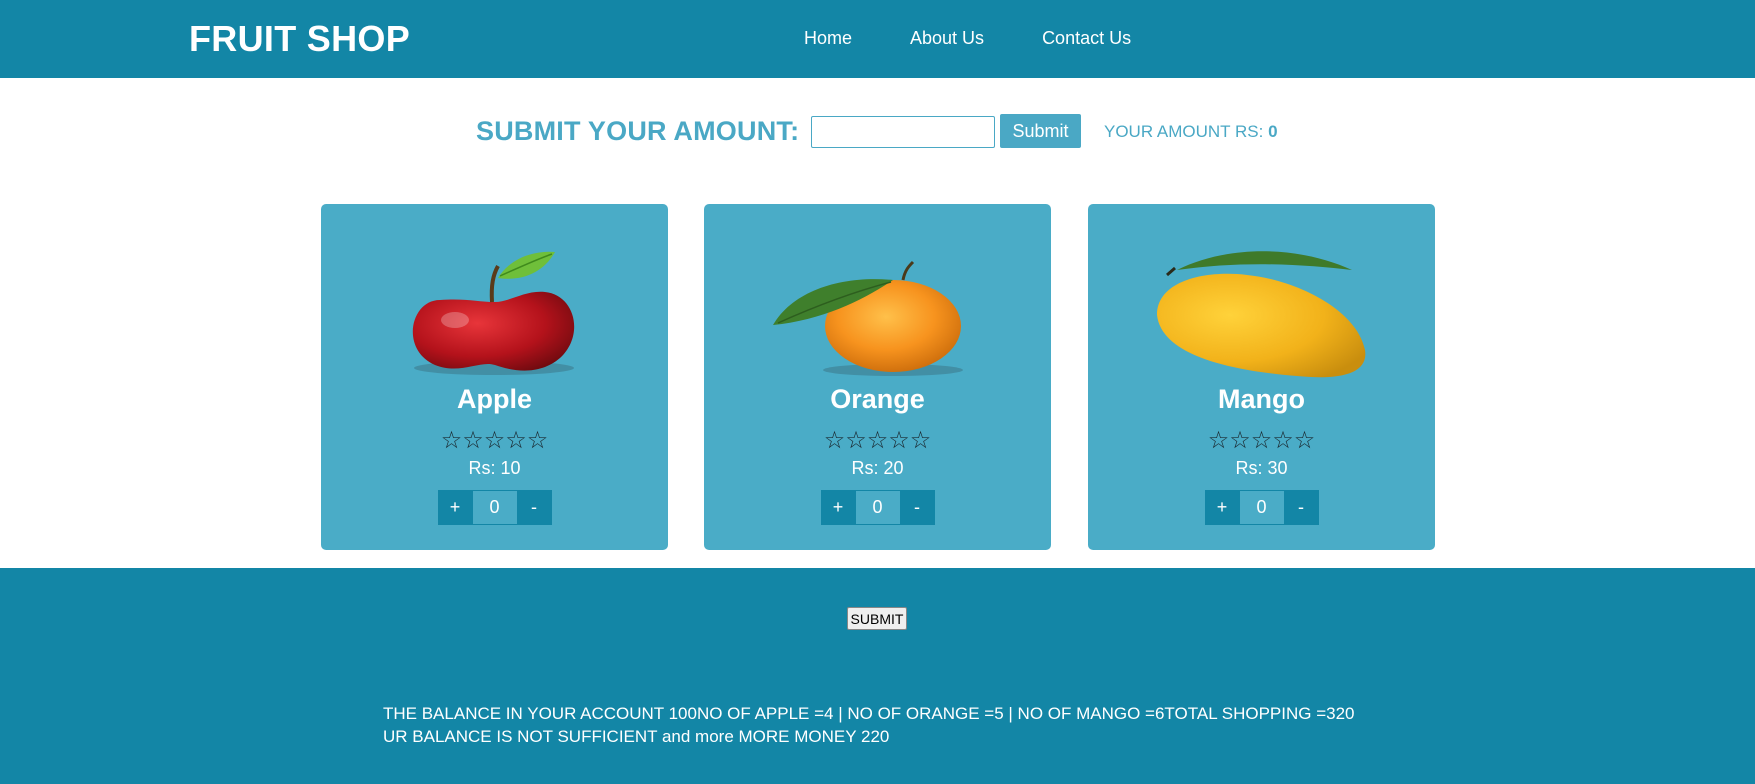 This screenshot has height=784, width=1755. What do you see at coordinates (996, 38) in the screenshot?
I see `main-nav: Home About Us Contact Us` at bounding box center [996, 38].